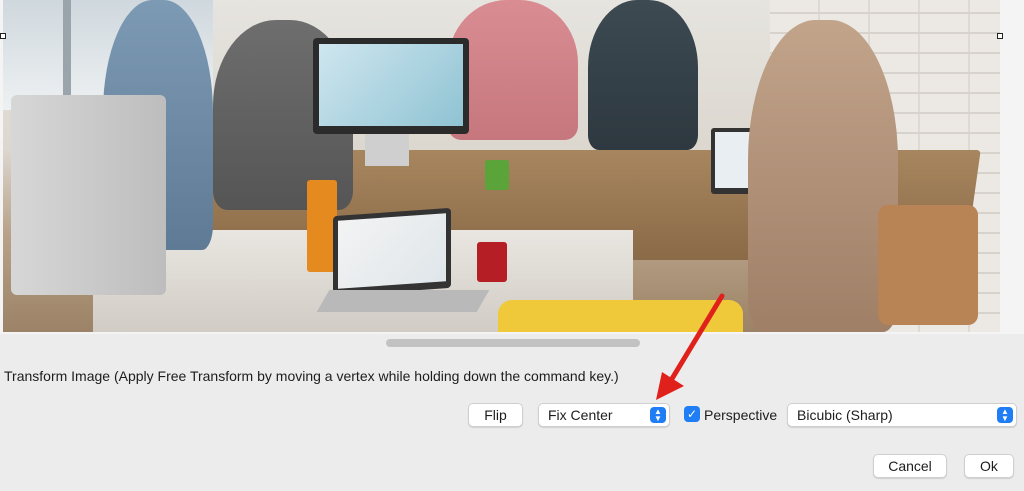  What do you see at coordinates (88, 195) in the screenshot?
I see `photo-monitor` at bounding box center [88, 195].